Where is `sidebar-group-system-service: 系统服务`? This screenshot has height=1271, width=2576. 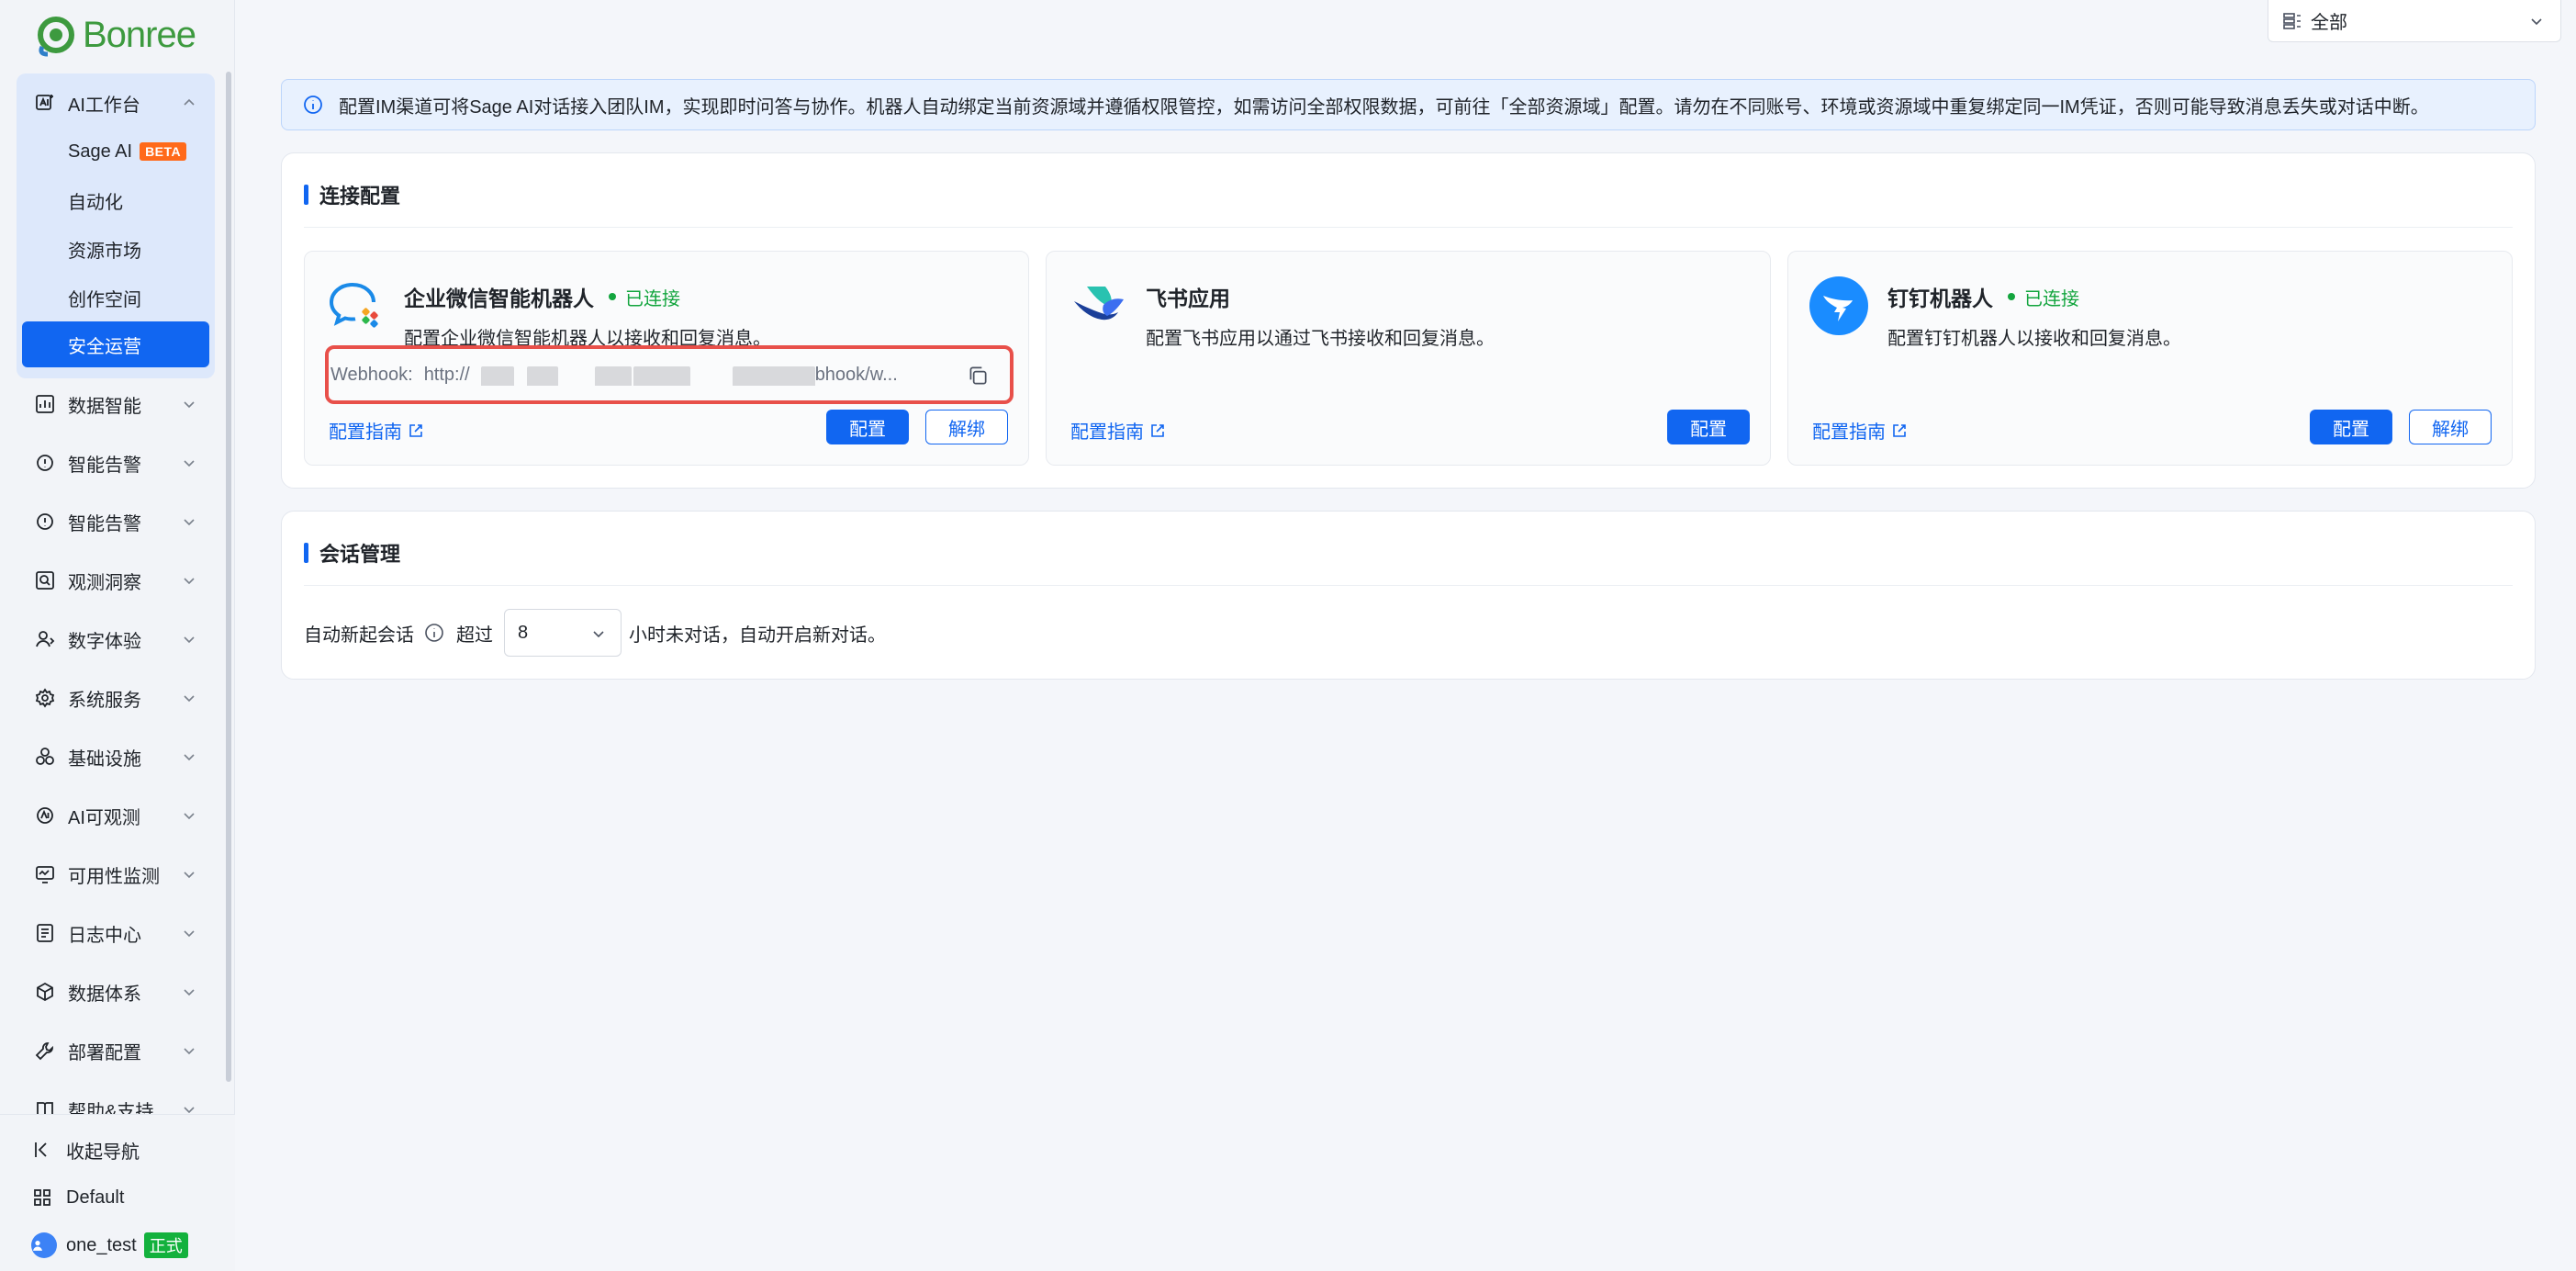 sidebar-group-system-service: 系统服务 is located at coordinates (116, 698).